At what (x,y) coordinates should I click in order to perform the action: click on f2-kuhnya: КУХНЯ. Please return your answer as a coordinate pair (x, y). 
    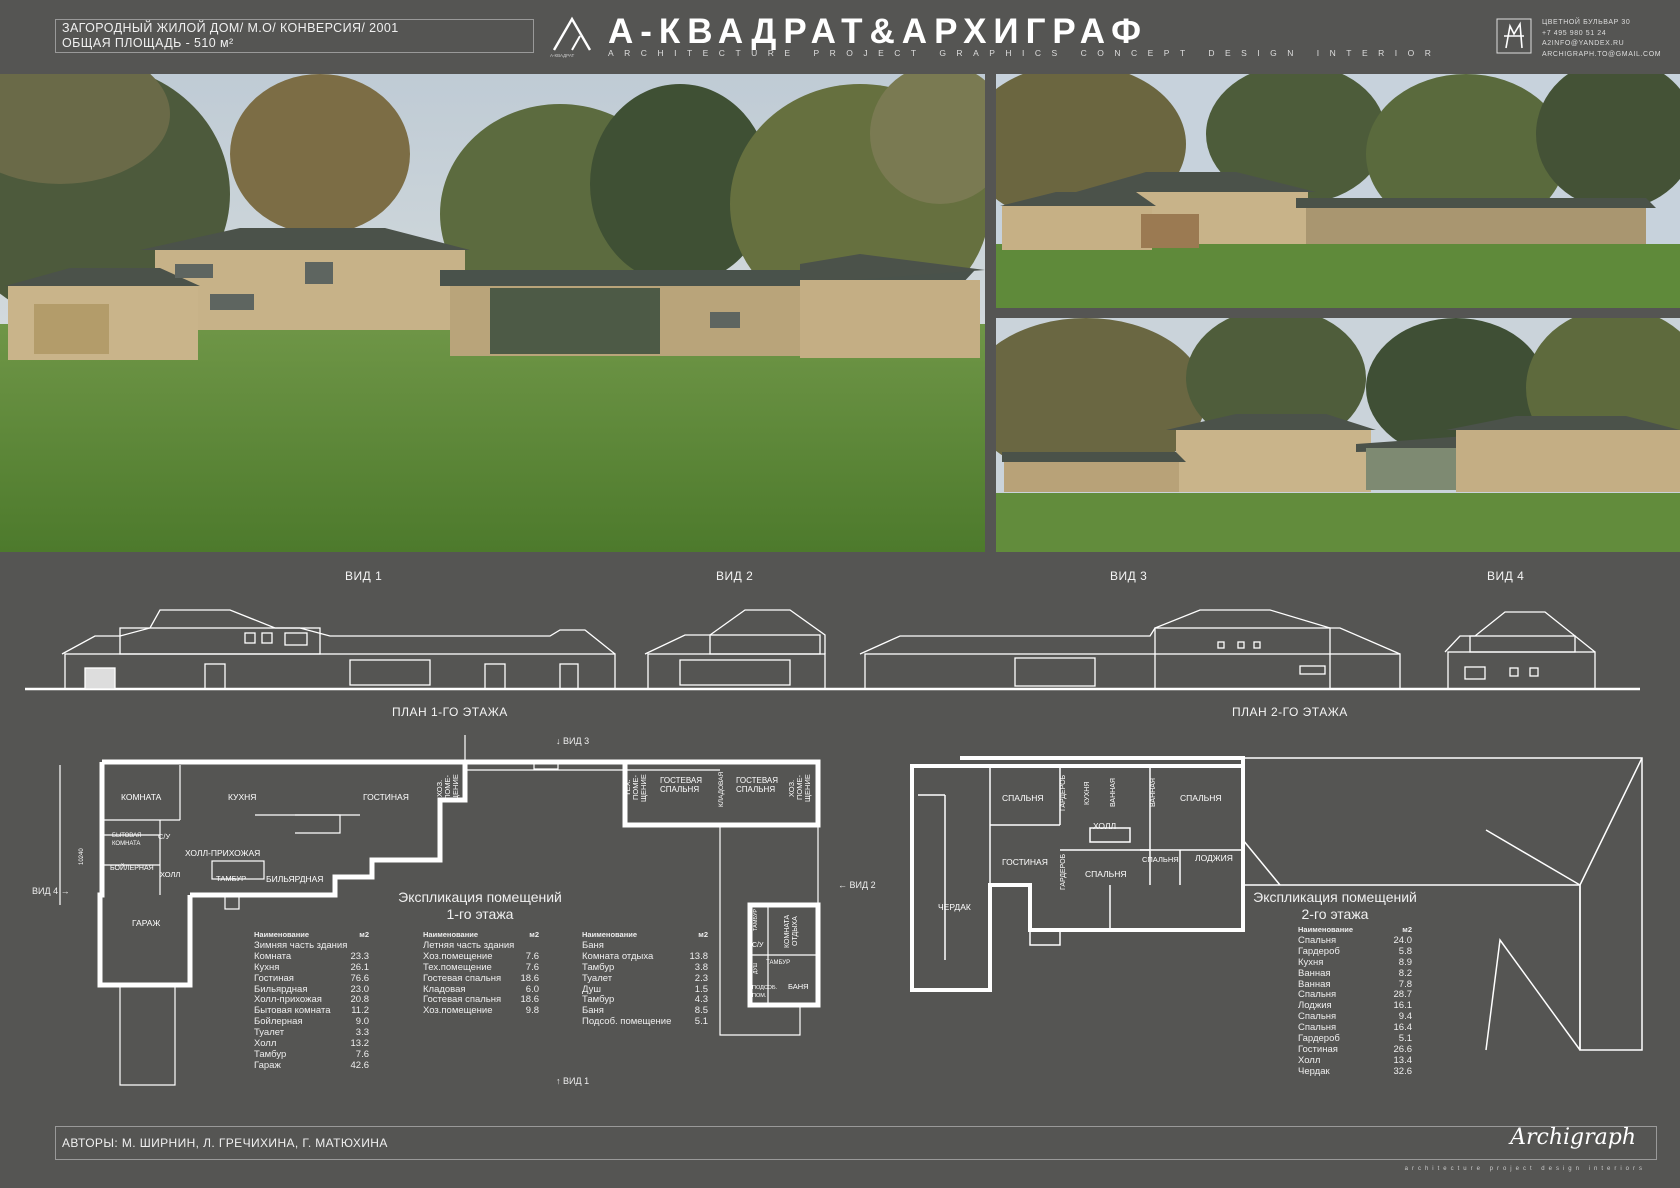
    Looking at the image, I should click on (1087, 793).